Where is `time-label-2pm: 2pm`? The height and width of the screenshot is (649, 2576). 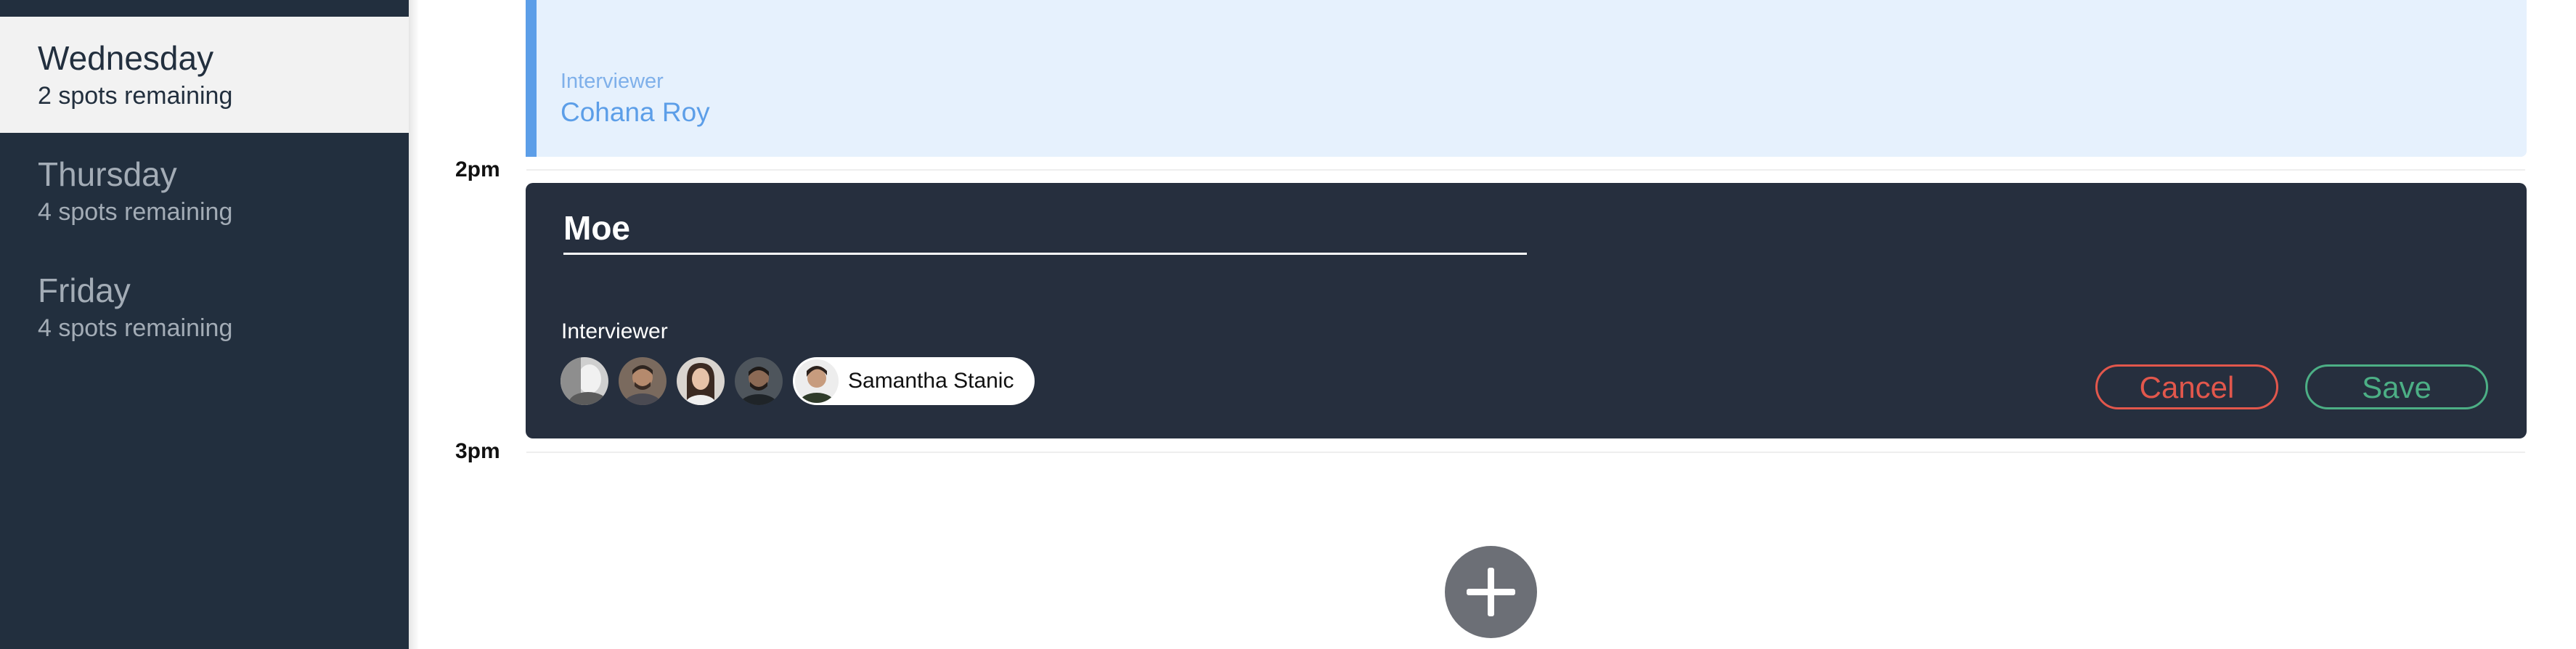
time-label-2pm: 2pm is located at coordinates (477, 169).